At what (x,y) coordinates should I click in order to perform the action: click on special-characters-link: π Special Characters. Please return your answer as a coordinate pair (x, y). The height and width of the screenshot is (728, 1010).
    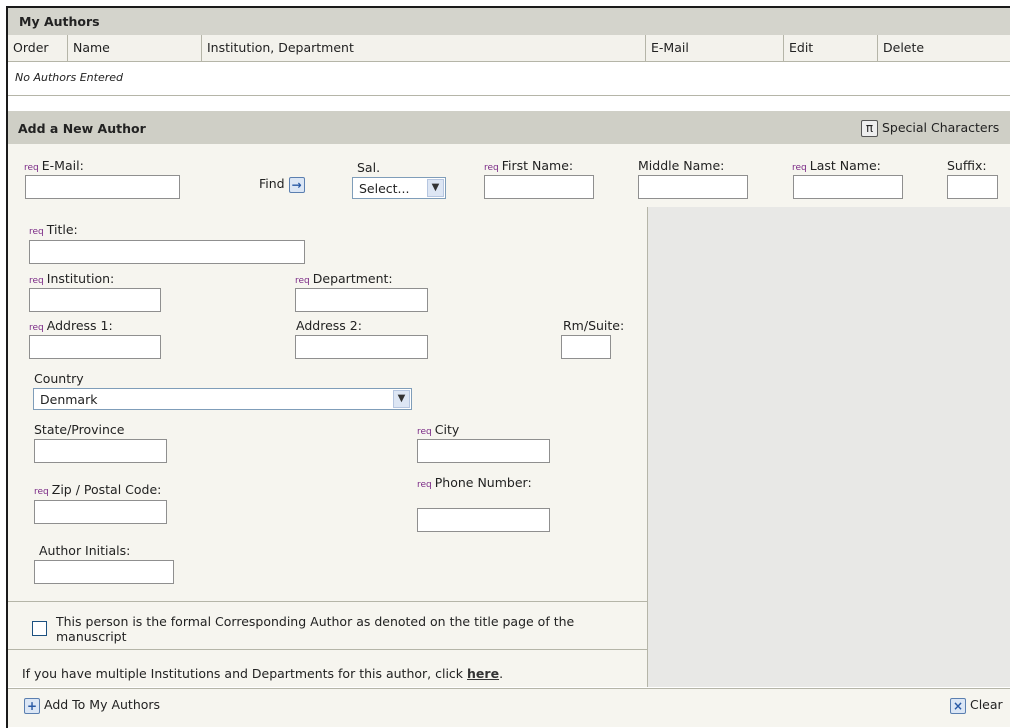
    Looking at the image, I should click on (930, 128).